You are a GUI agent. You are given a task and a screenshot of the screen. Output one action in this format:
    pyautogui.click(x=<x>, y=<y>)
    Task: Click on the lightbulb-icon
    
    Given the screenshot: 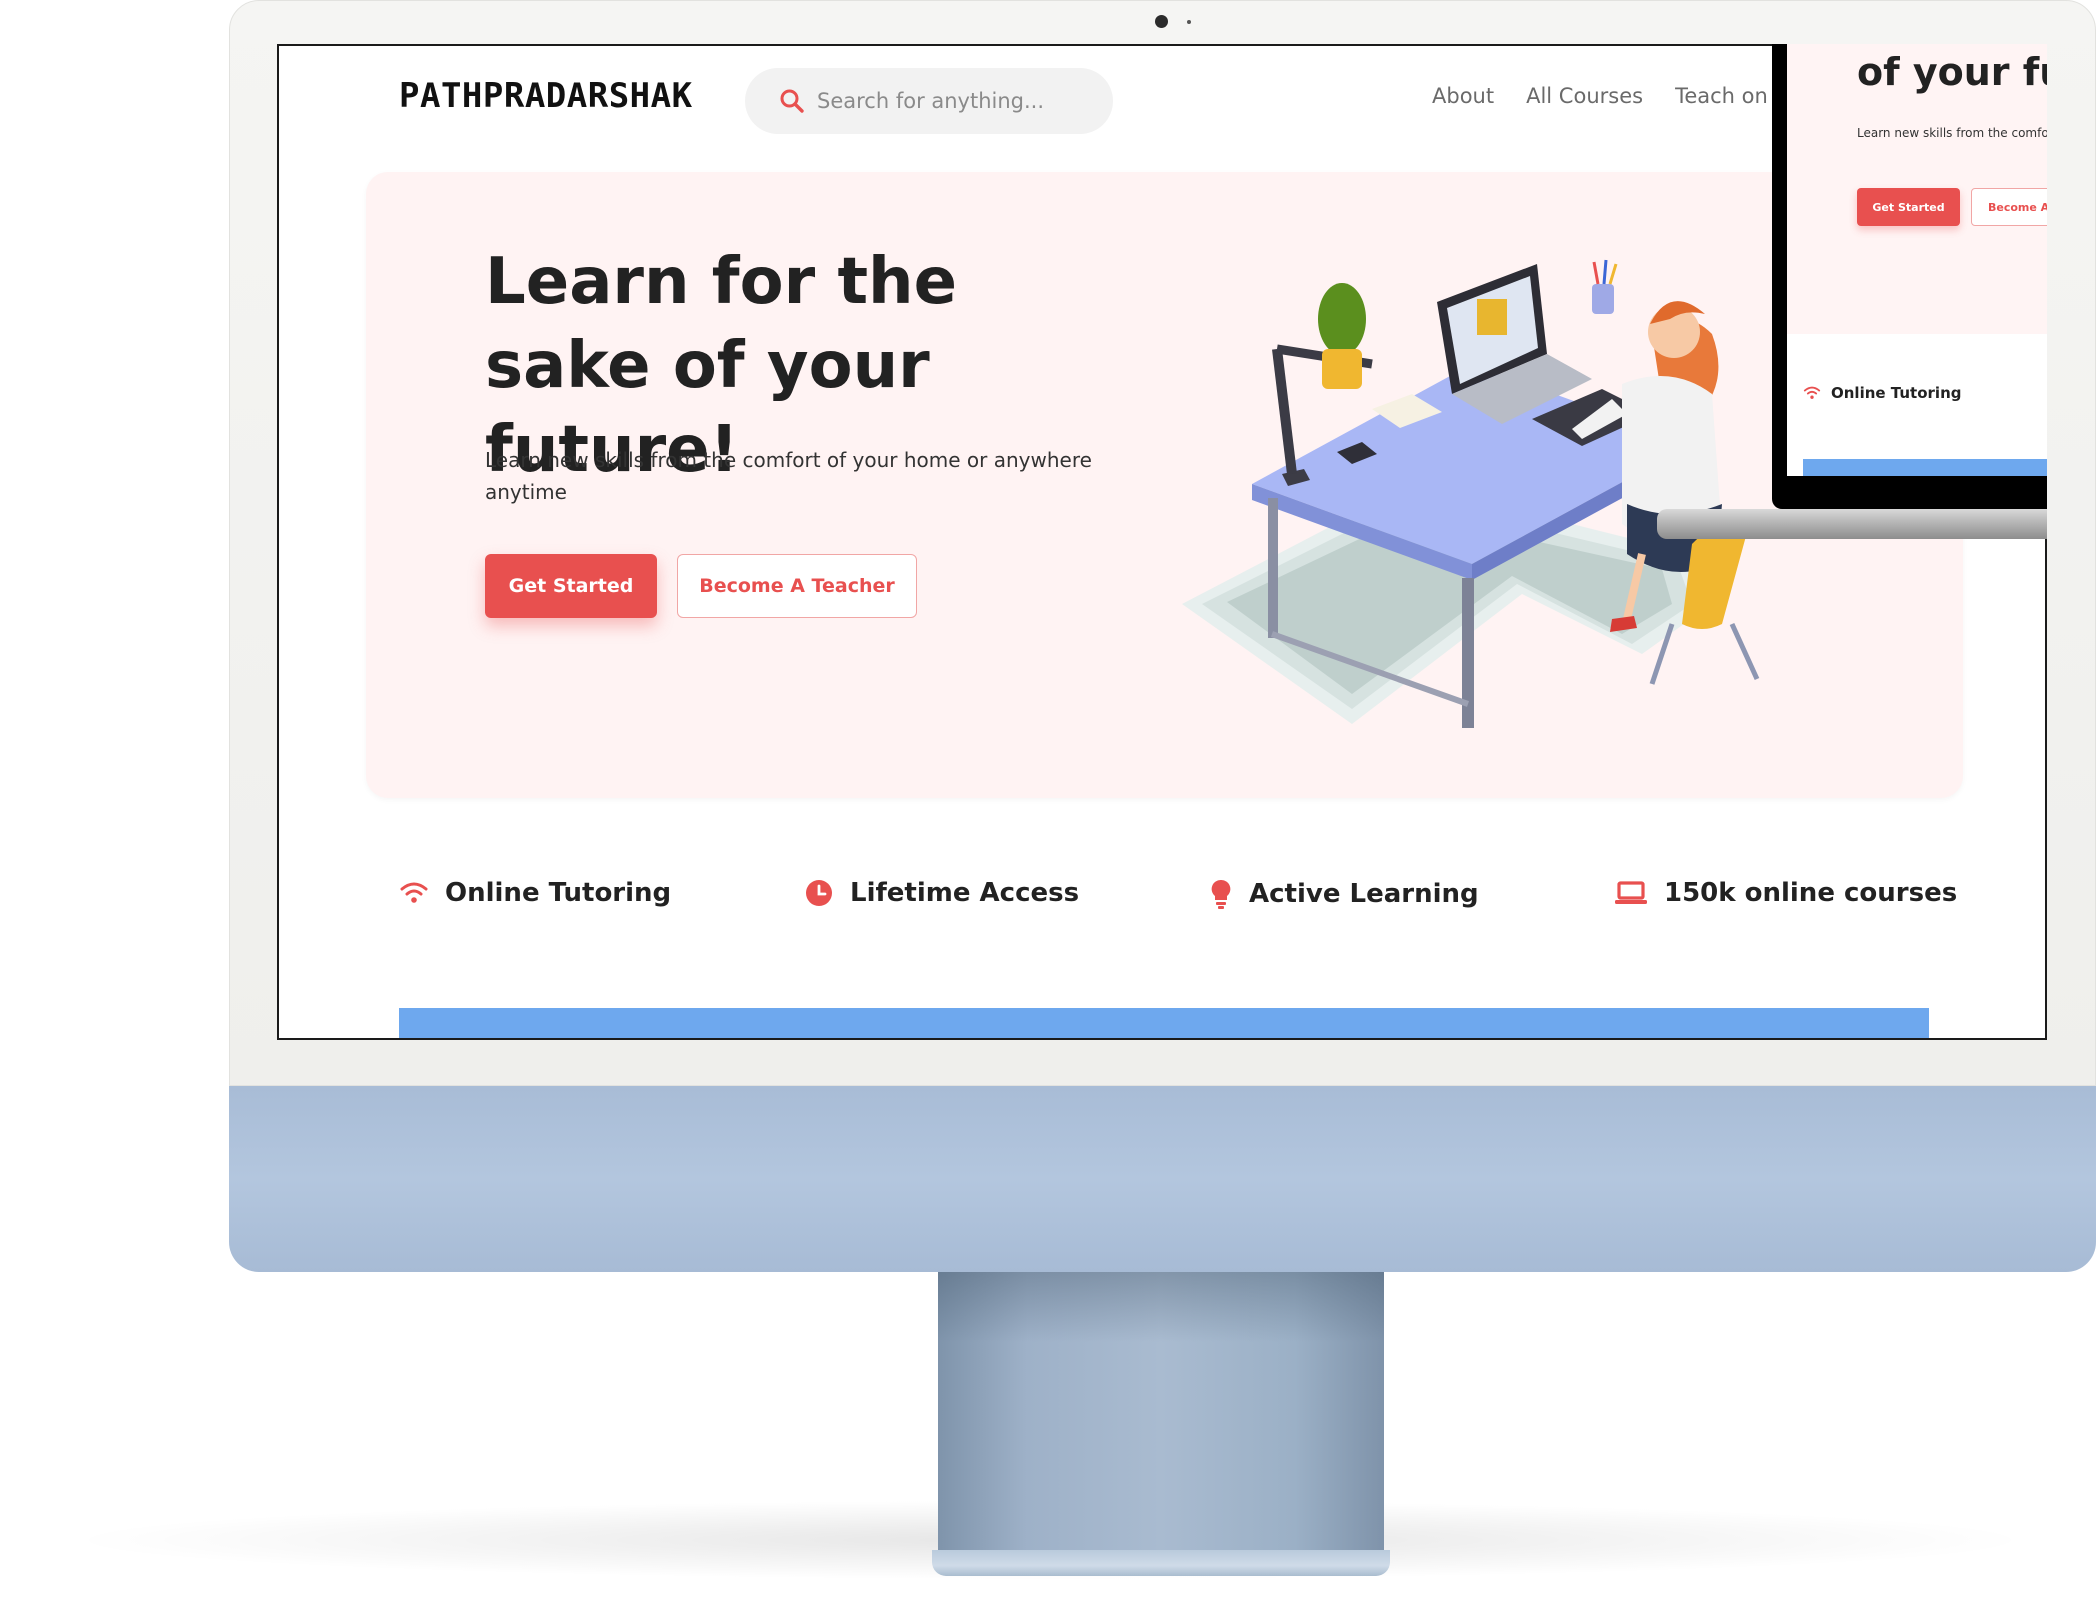 What is the action you would take?
    pyautogui.click(x=1221, y=894)
    